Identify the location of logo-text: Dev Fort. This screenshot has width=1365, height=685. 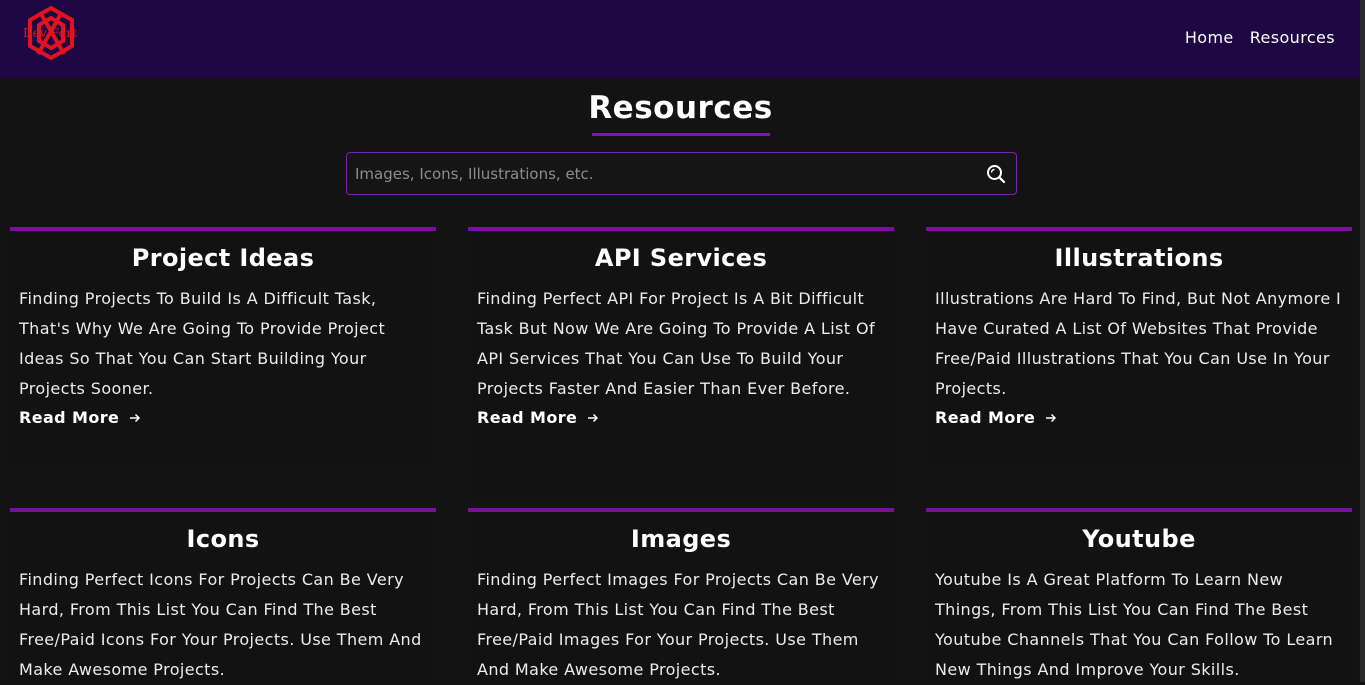
(50, 33).